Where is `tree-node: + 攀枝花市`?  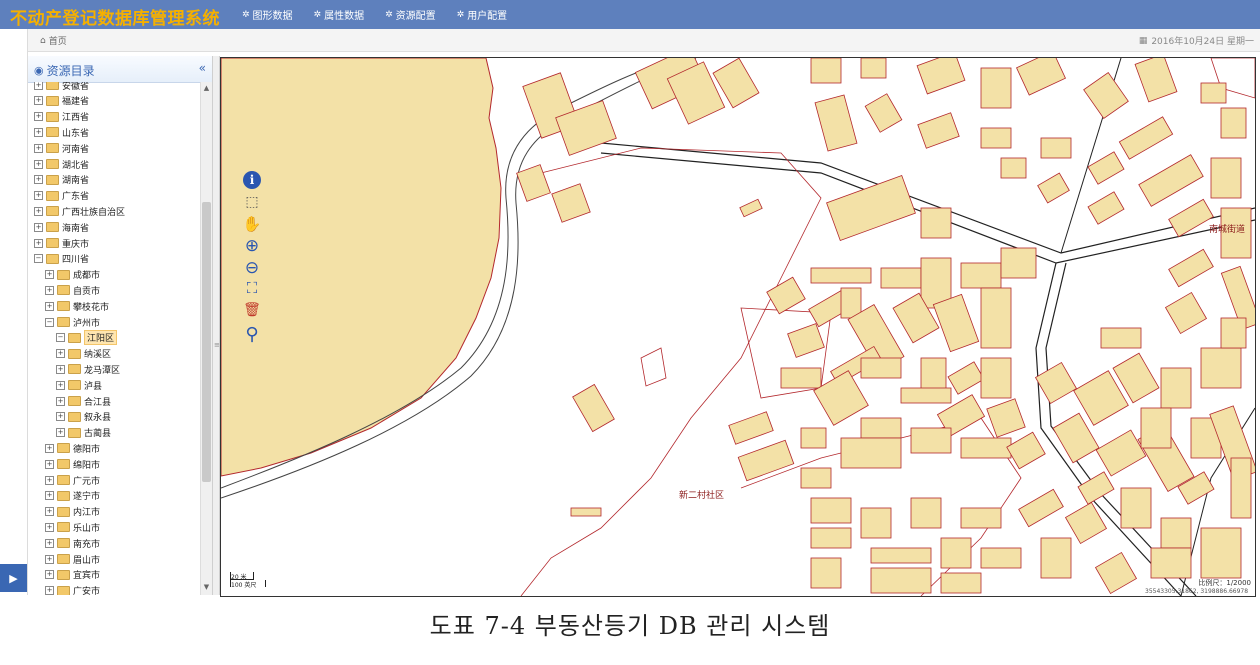 tree-node: + 攀枝花市 is located at coordinates (77, 306).